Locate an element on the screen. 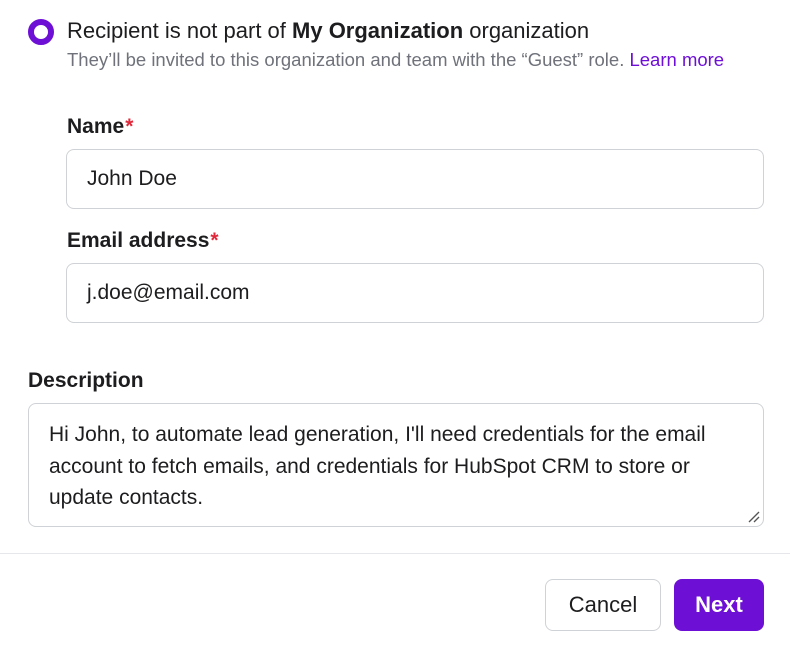 The width and height of the screenshot is (790, 656). footer-divider is located at coordinates (395, 553).